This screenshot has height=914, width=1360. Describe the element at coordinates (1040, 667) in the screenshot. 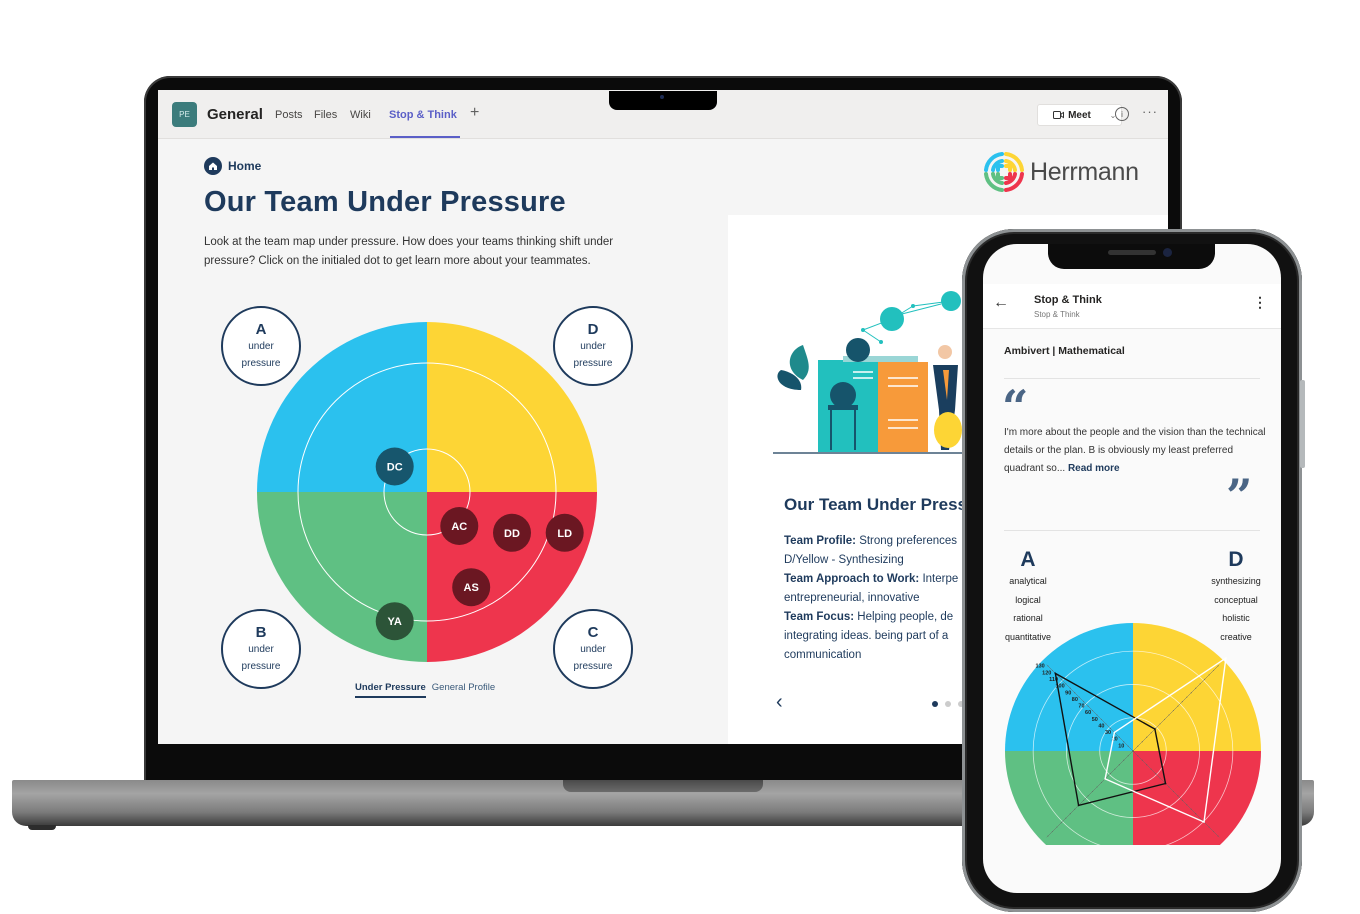

I see `radar-tick-label: 130` at that location.